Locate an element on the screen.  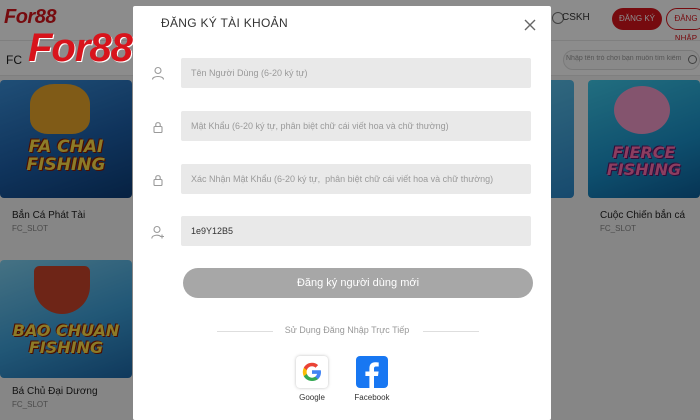
google-login-button: Google is located at coordinates (312, 379).